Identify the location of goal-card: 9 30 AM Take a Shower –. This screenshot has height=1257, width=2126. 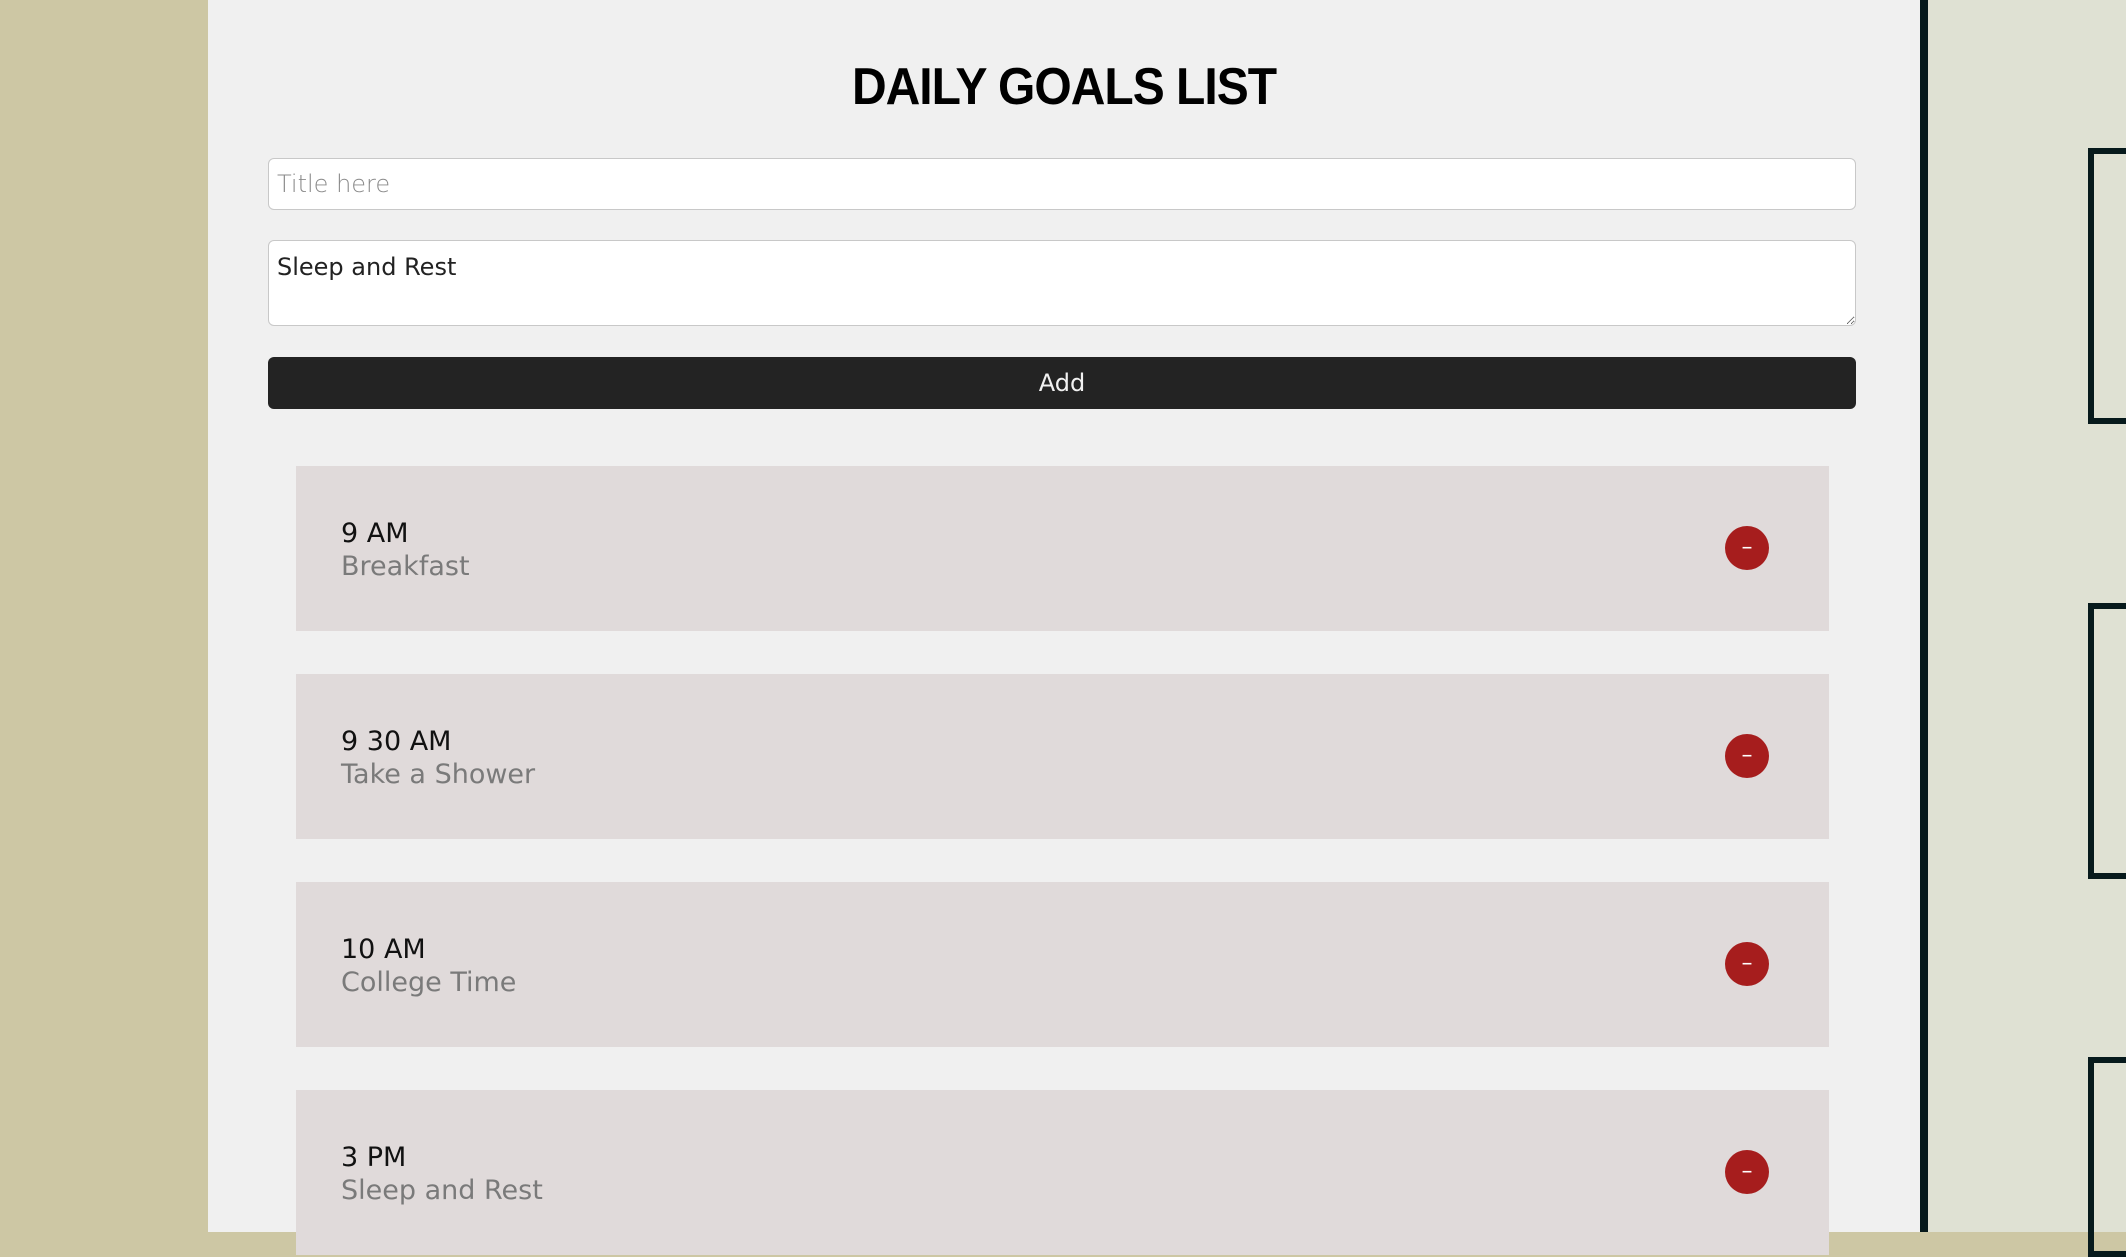
(1062, 756).